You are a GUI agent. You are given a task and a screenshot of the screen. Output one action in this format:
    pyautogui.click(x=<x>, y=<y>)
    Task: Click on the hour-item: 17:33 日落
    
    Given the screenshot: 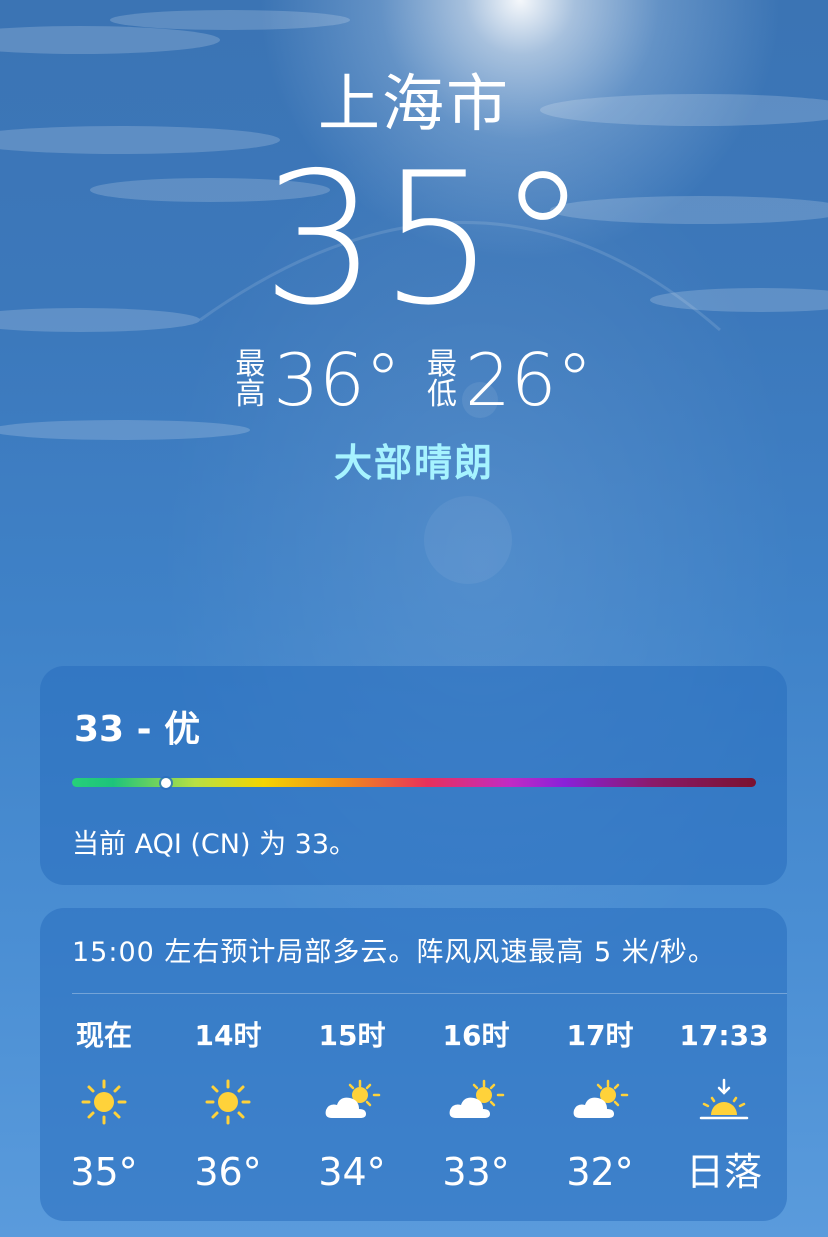 What is the action you would take?
    pyautogui.click(x=724, y=1110)
    